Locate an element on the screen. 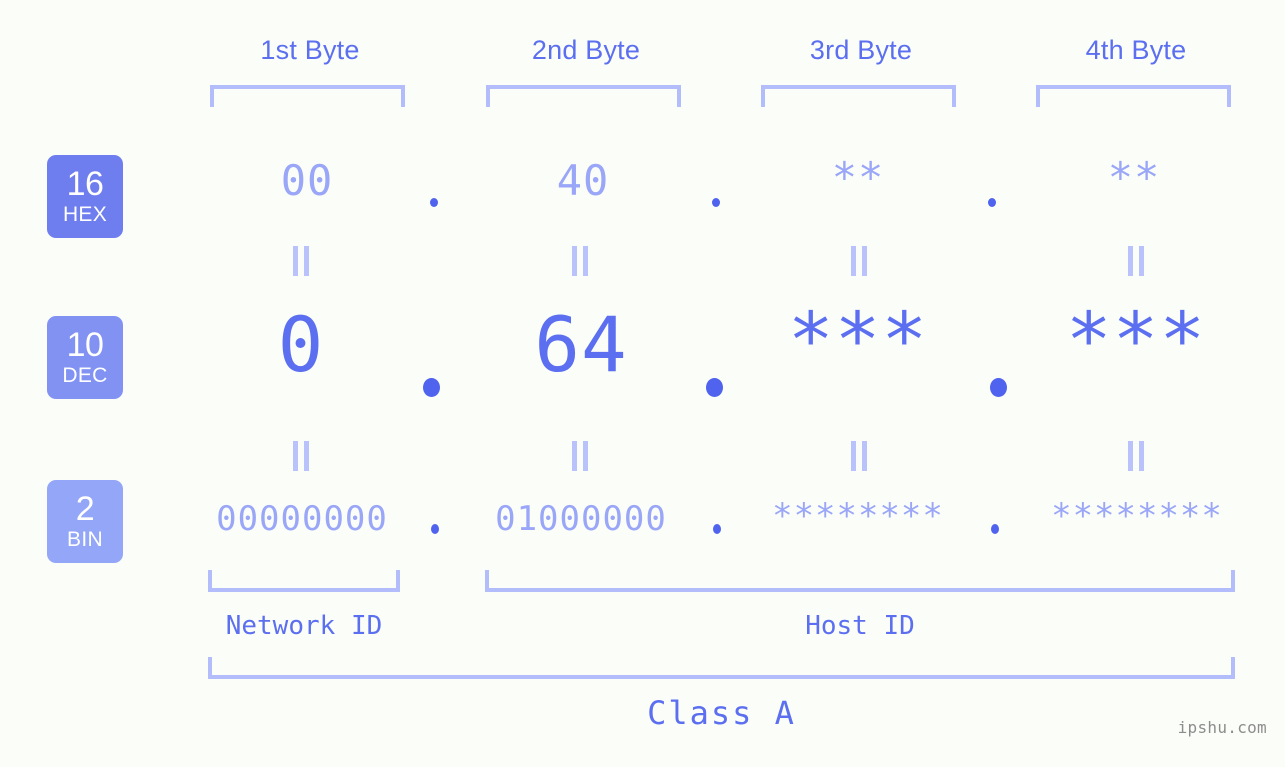 Image resolution: width=1285 pixels, height=767 pixels. badge-bin-number: 2 is located at coordinates (85, 509).